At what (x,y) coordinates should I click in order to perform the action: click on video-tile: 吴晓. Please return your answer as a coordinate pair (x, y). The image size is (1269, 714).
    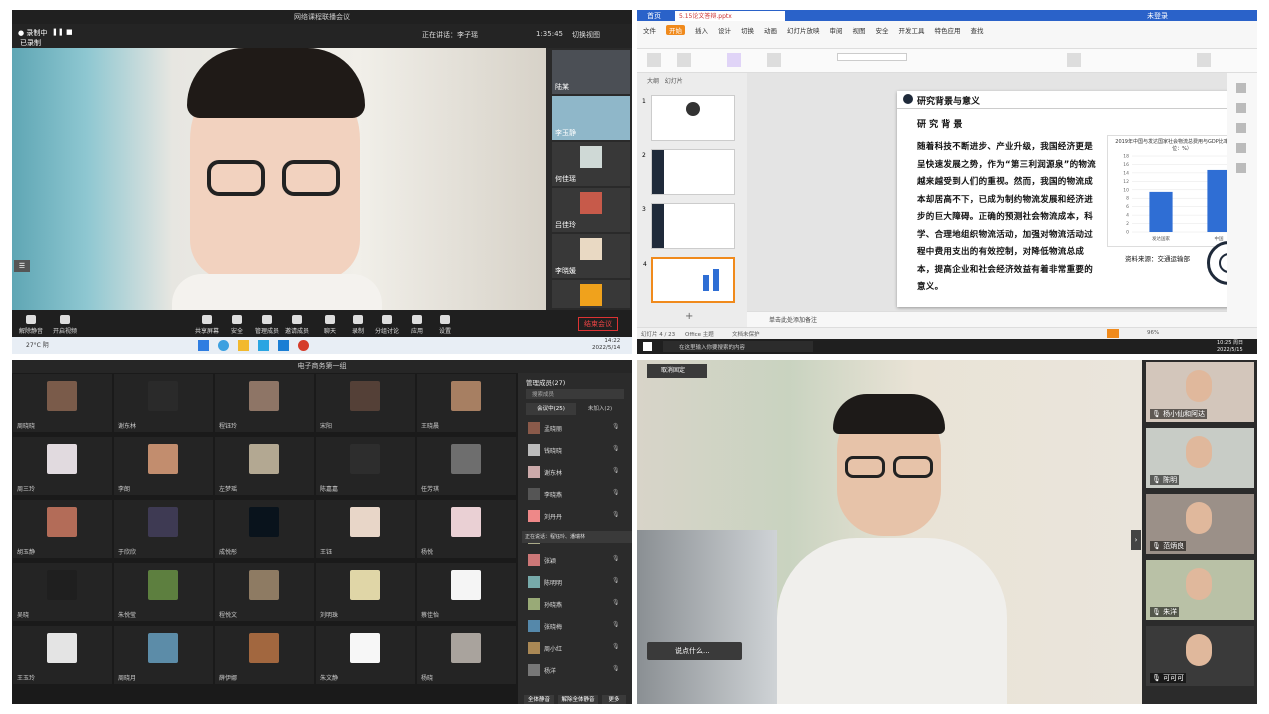
    Looking at the image, I should click on (62, 592).